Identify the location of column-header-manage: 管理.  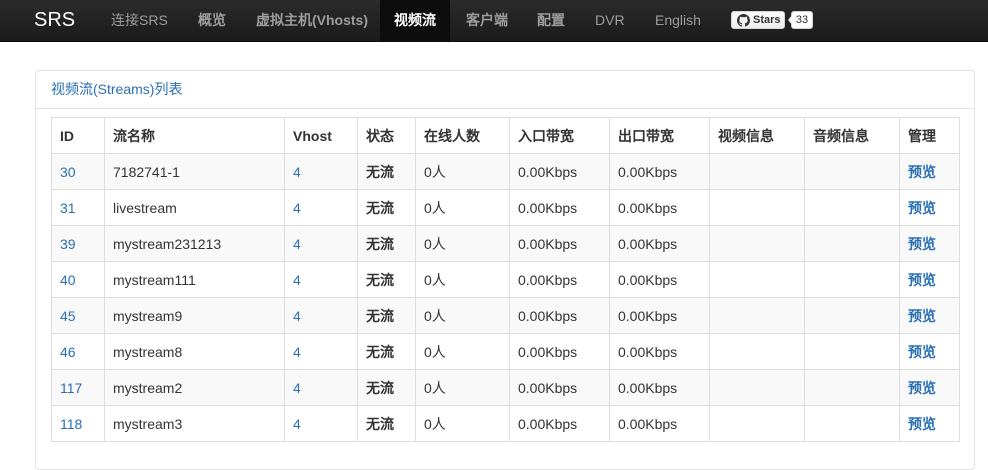
(929, 135).